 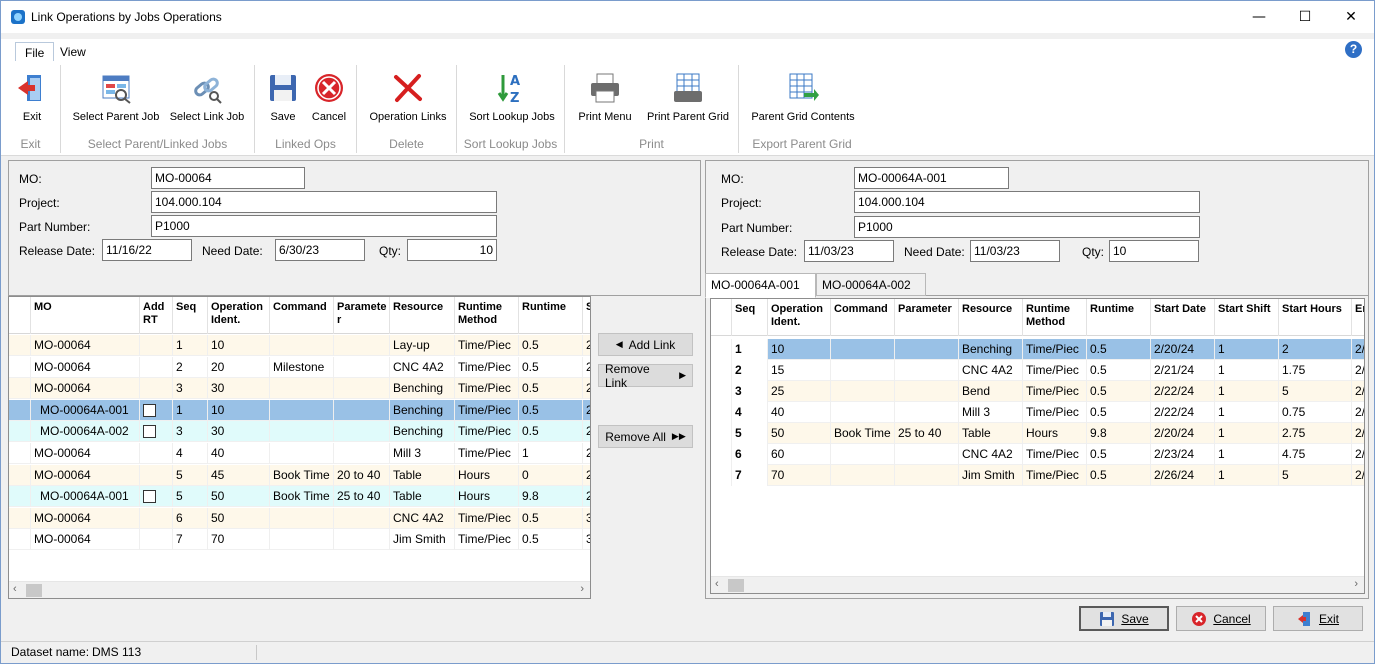 What do you see at coordinates (324, 226) in the screenshot?
I see `left-part-field: P1000` at bounding box center [324, 226].